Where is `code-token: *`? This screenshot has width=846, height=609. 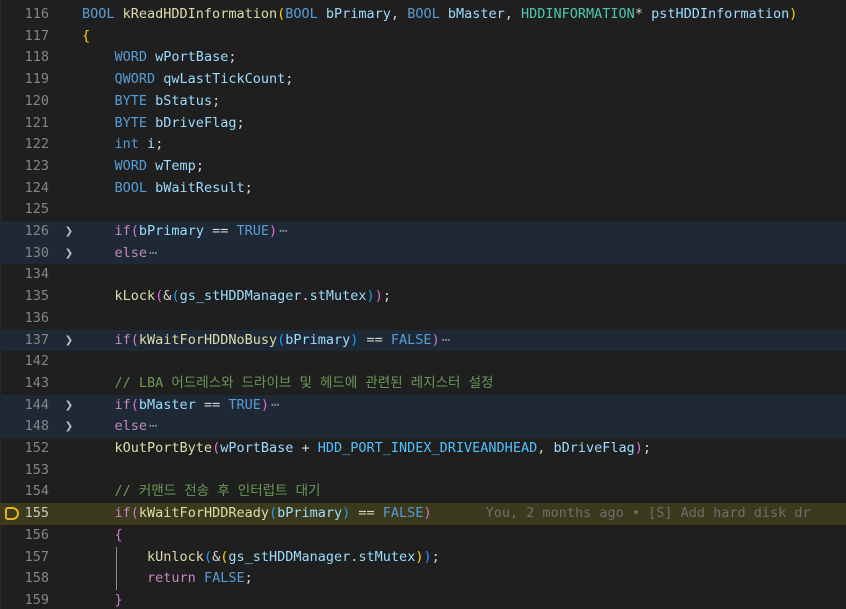 code-token: * is located at coordinates (643, 14).